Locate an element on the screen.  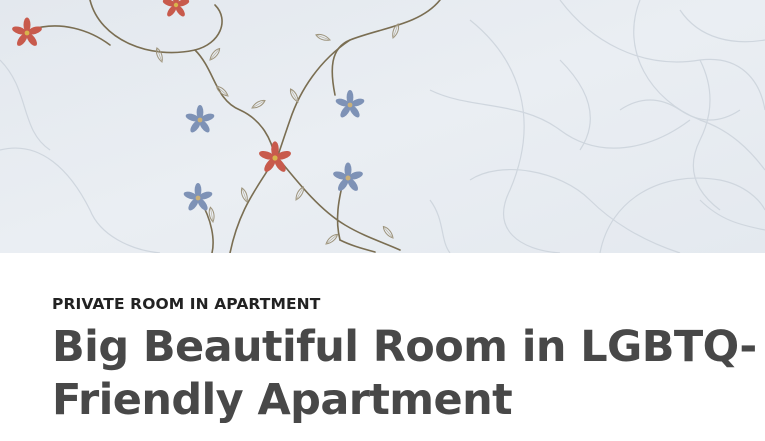
listing-title-line-2: Friendly Apartment is located at coordinates (282, 400).